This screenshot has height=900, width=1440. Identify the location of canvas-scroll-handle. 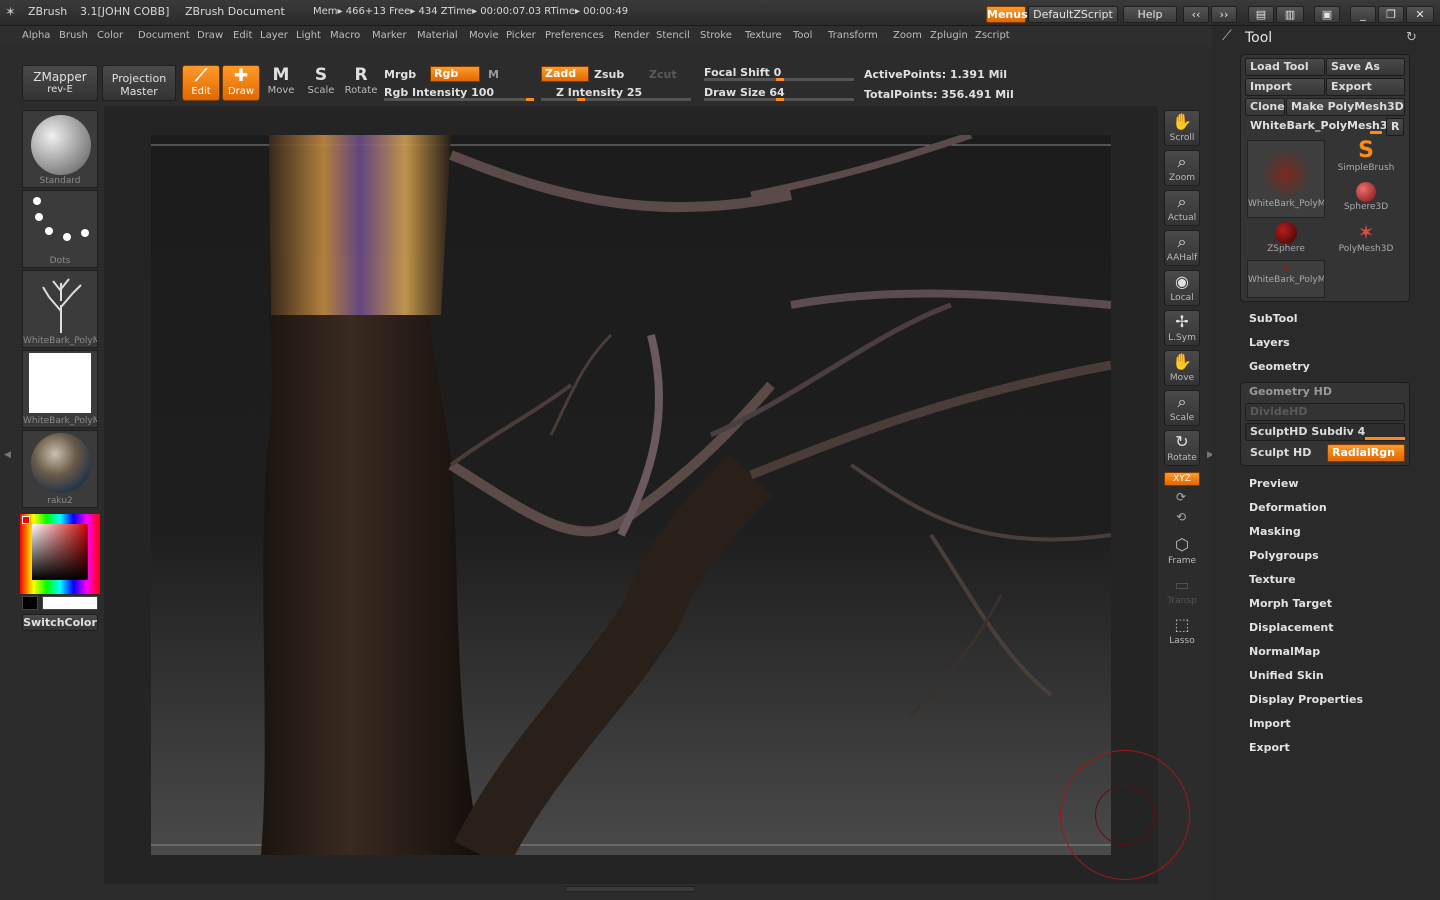
(630, 889).